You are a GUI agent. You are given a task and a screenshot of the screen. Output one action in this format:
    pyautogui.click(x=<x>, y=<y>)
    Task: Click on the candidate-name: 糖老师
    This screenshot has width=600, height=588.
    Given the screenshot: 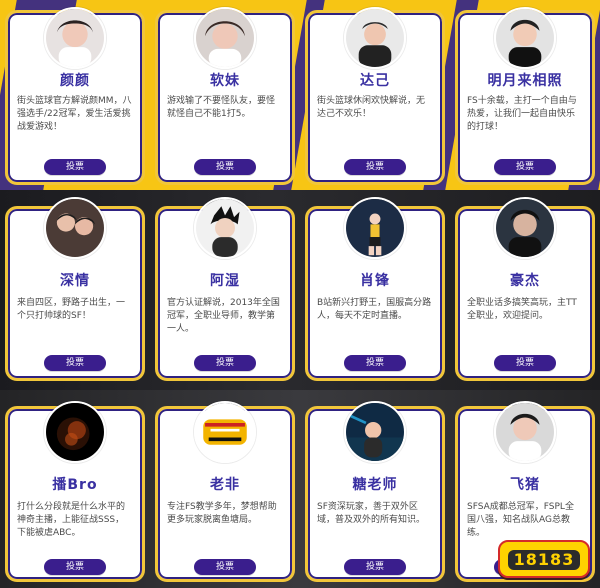 What is the action you would take?
    pyautogui.click(x=375, y=485)
    